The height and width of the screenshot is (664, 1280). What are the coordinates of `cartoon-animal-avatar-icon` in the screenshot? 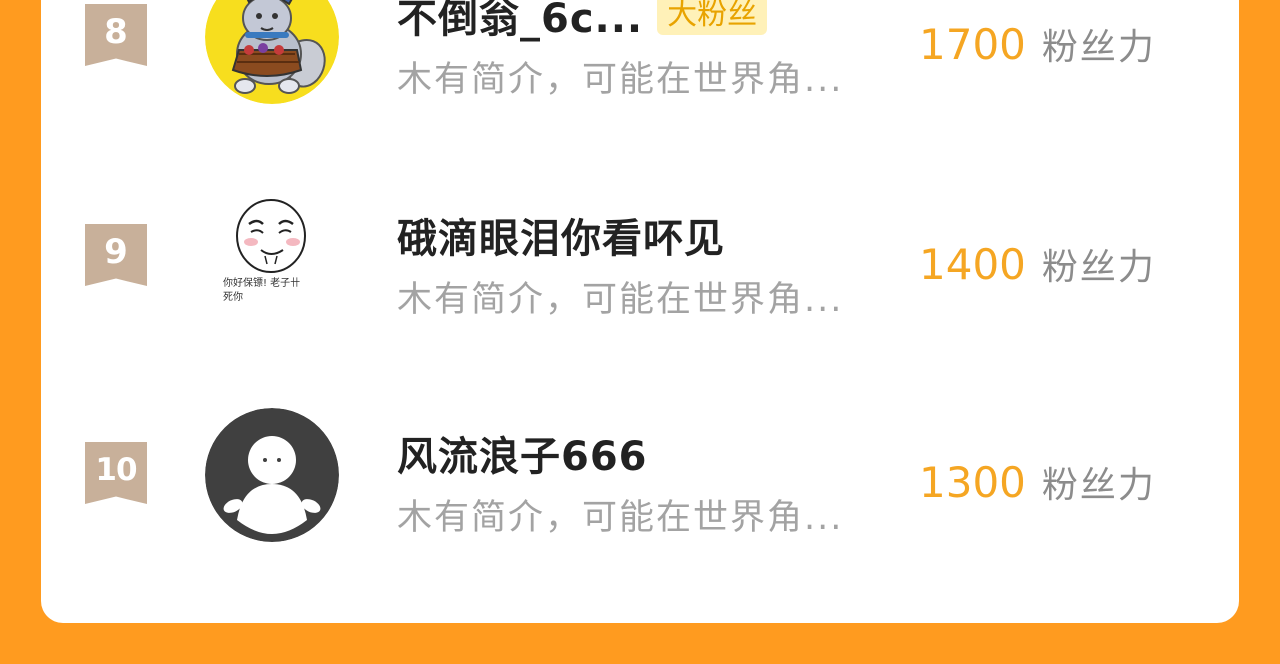 It's located at (272, 52).